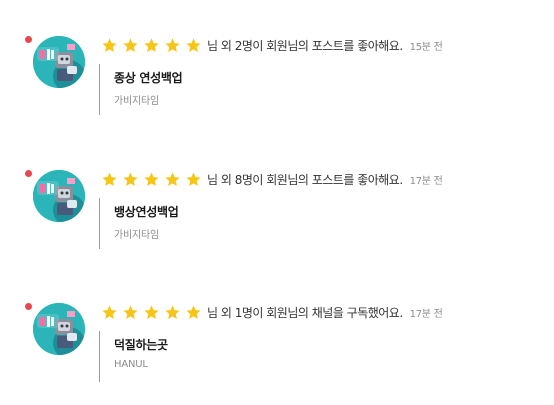 This screenshot has width=554, height=405. I want to click on notification-message: 님 외 2명이 회원님의 포스트를 좋아해요., so click(305, 45).